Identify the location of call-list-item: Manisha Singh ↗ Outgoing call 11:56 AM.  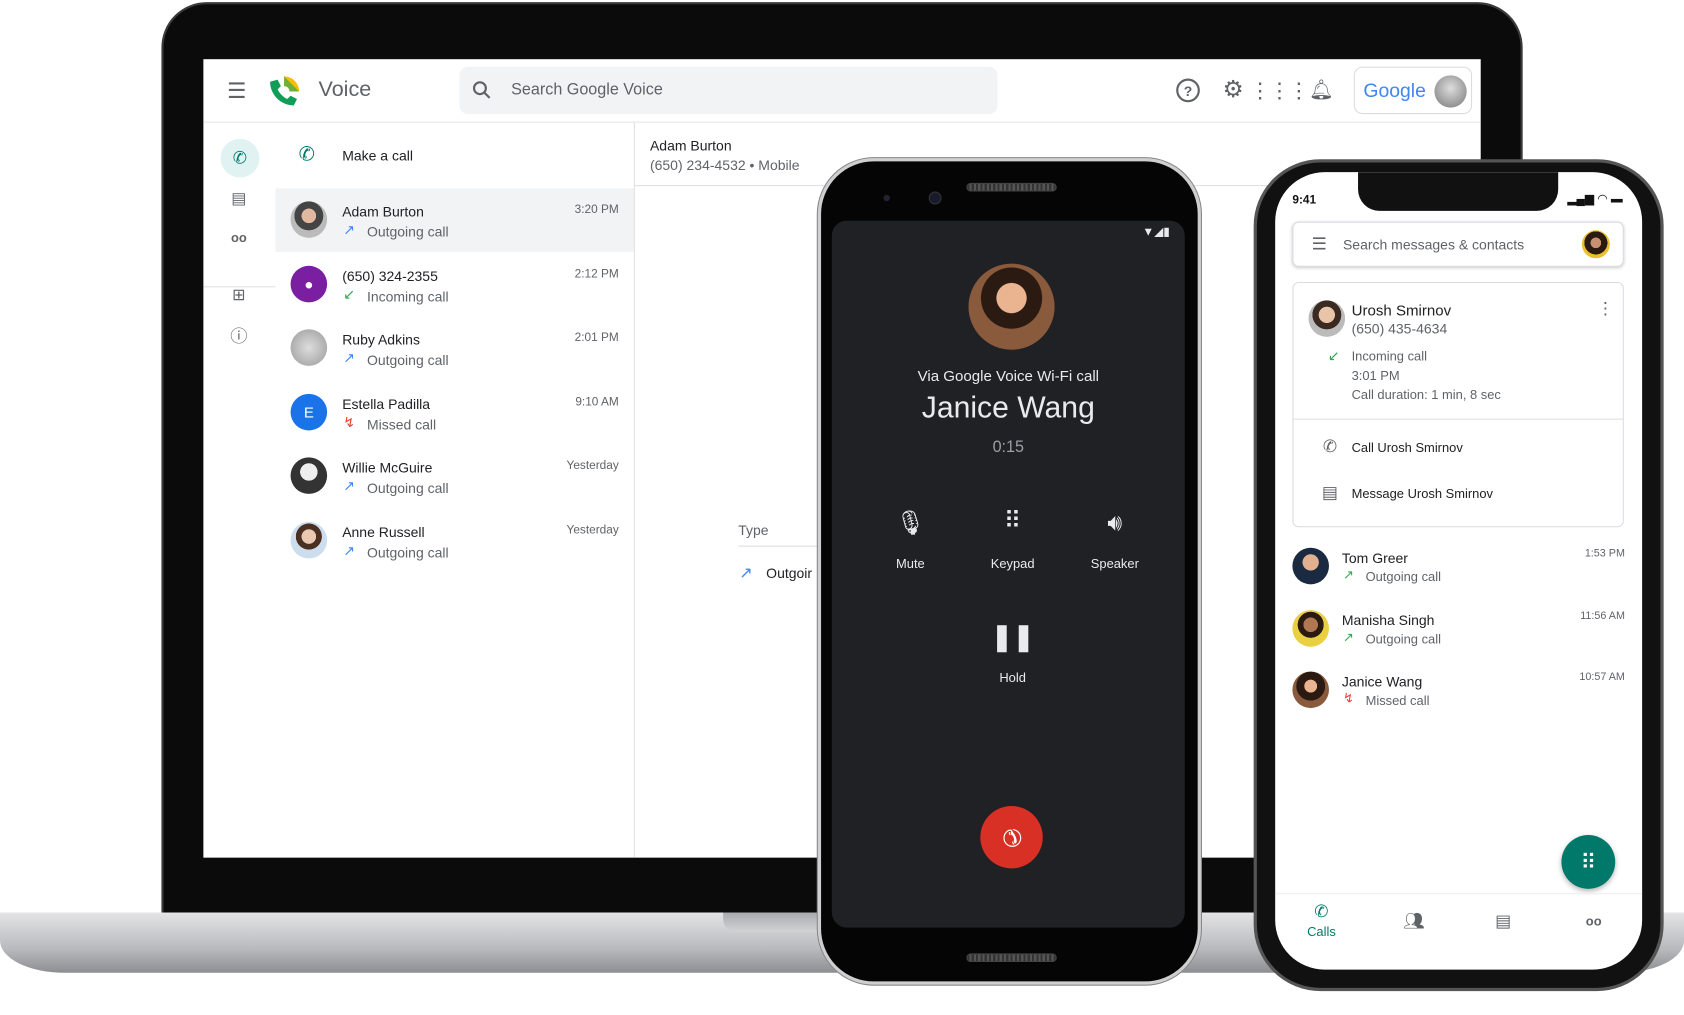
(1459, 630).